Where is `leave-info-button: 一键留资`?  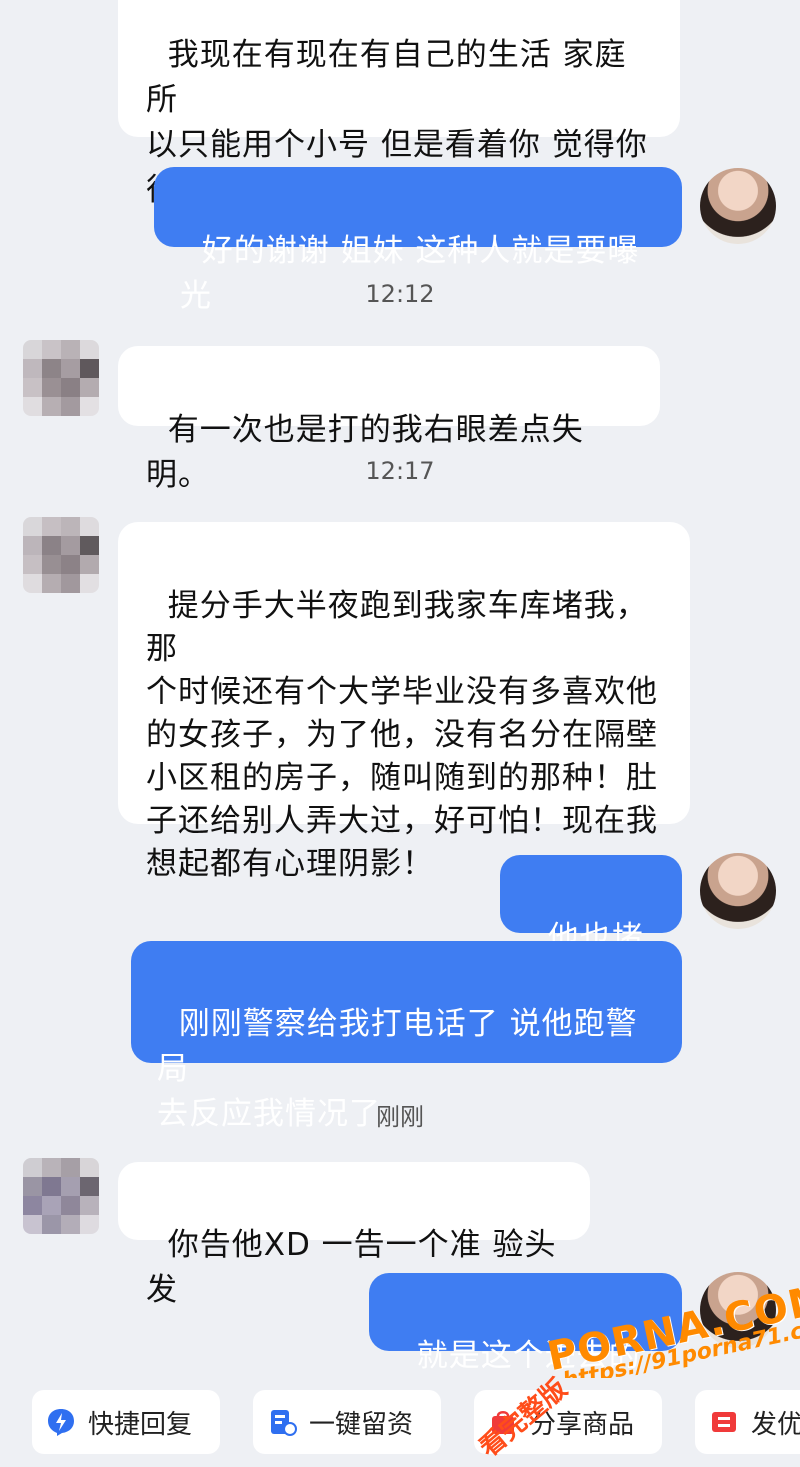 leave-info-button: 一键留资 is located at coordinates (347, 1422).